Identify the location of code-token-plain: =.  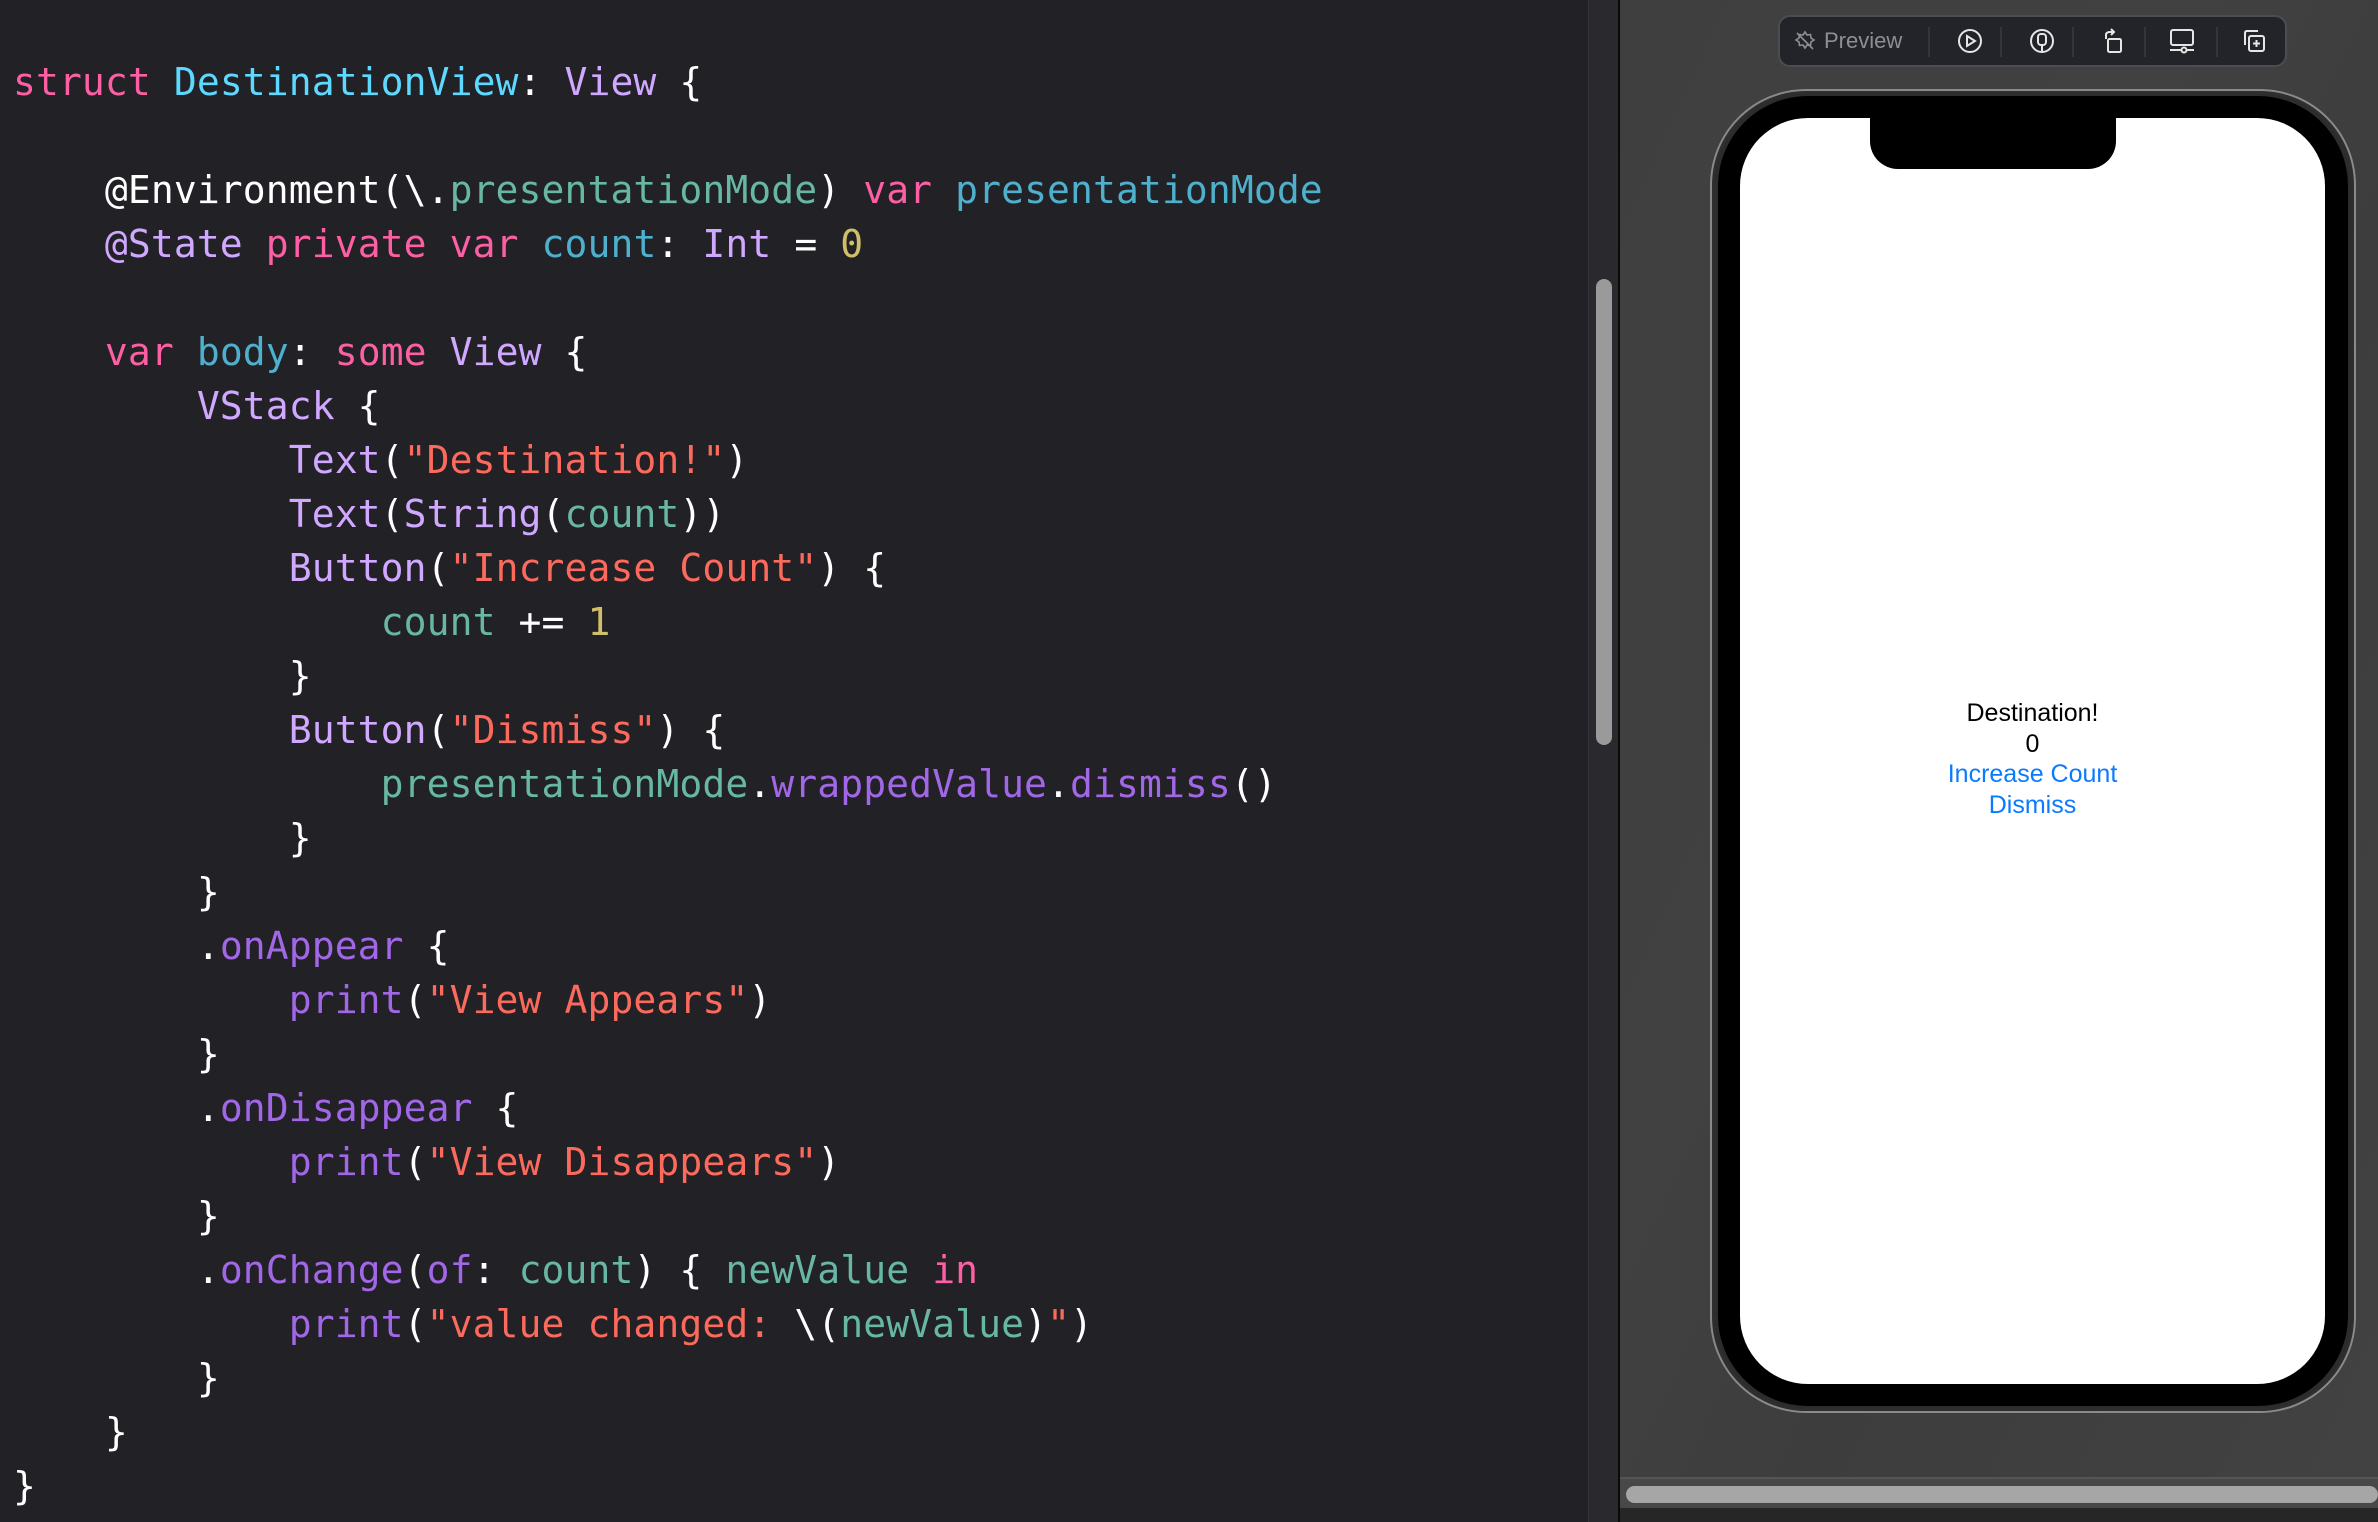
(806, 244).